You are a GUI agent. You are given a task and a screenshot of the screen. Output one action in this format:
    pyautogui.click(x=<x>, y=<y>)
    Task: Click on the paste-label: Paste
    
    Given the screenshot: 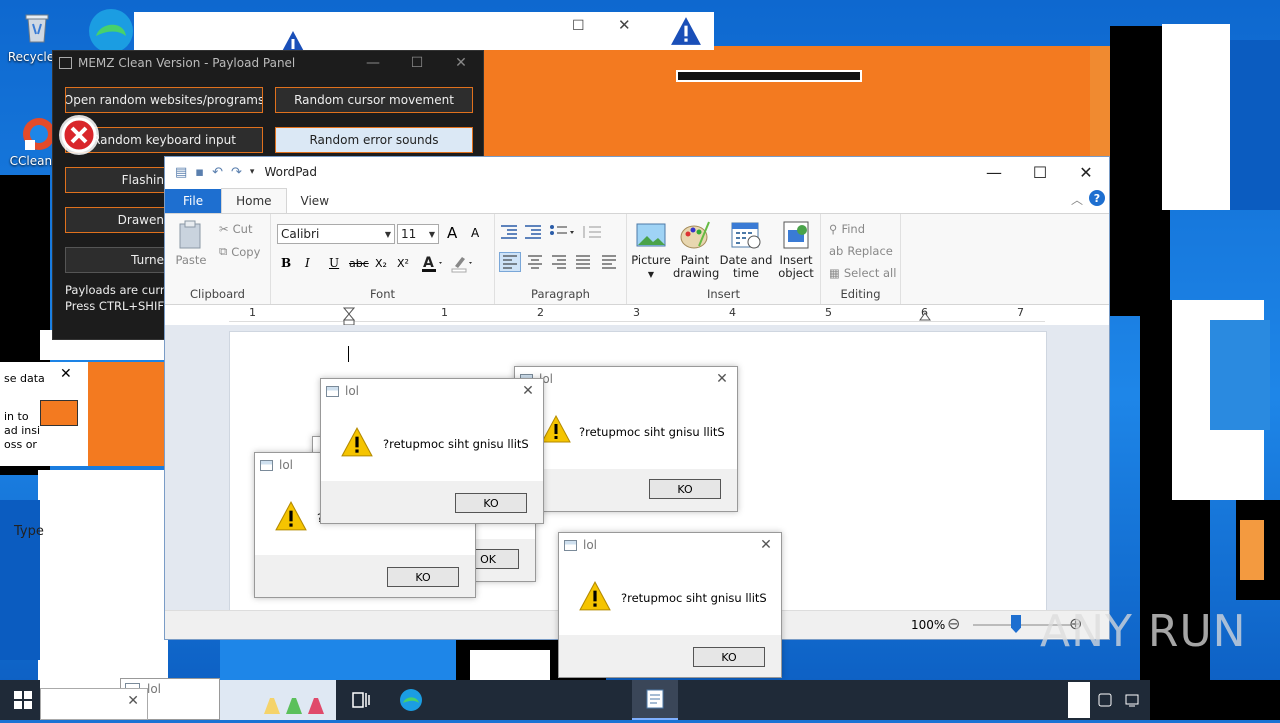 What is the action you would take?
    pyautogui.click(x=191, y=260)
    